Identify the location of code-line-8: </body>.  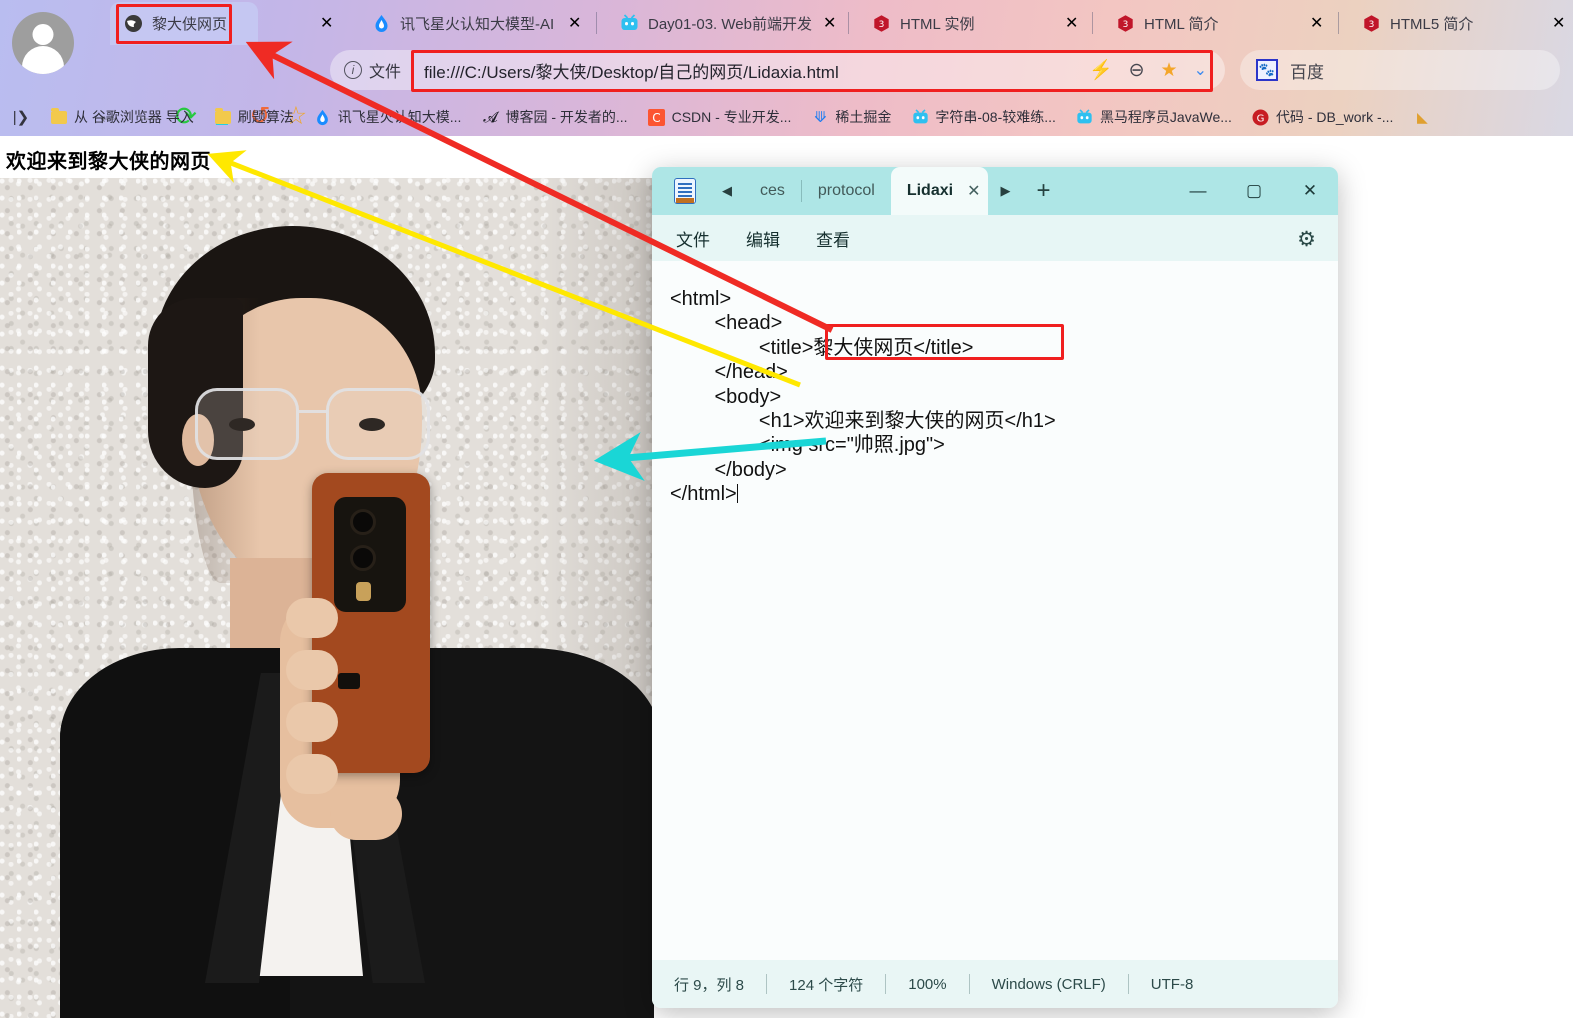
(728, 469).